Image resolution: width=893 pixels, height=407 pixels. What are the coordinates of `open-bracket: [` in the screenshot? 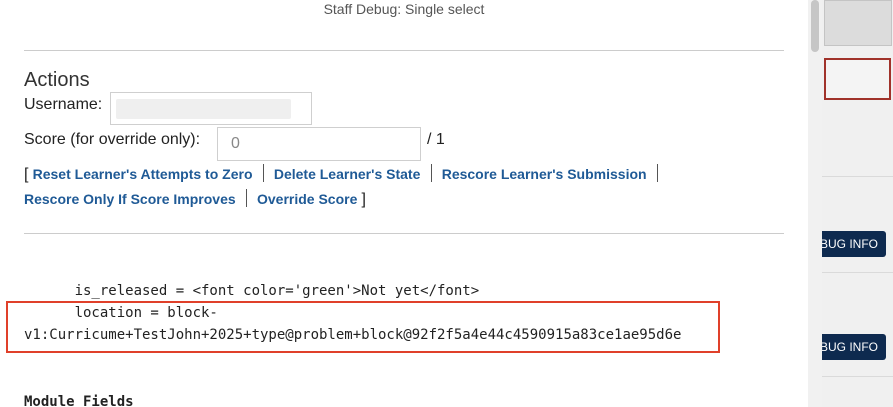 It's located at (26, 174).